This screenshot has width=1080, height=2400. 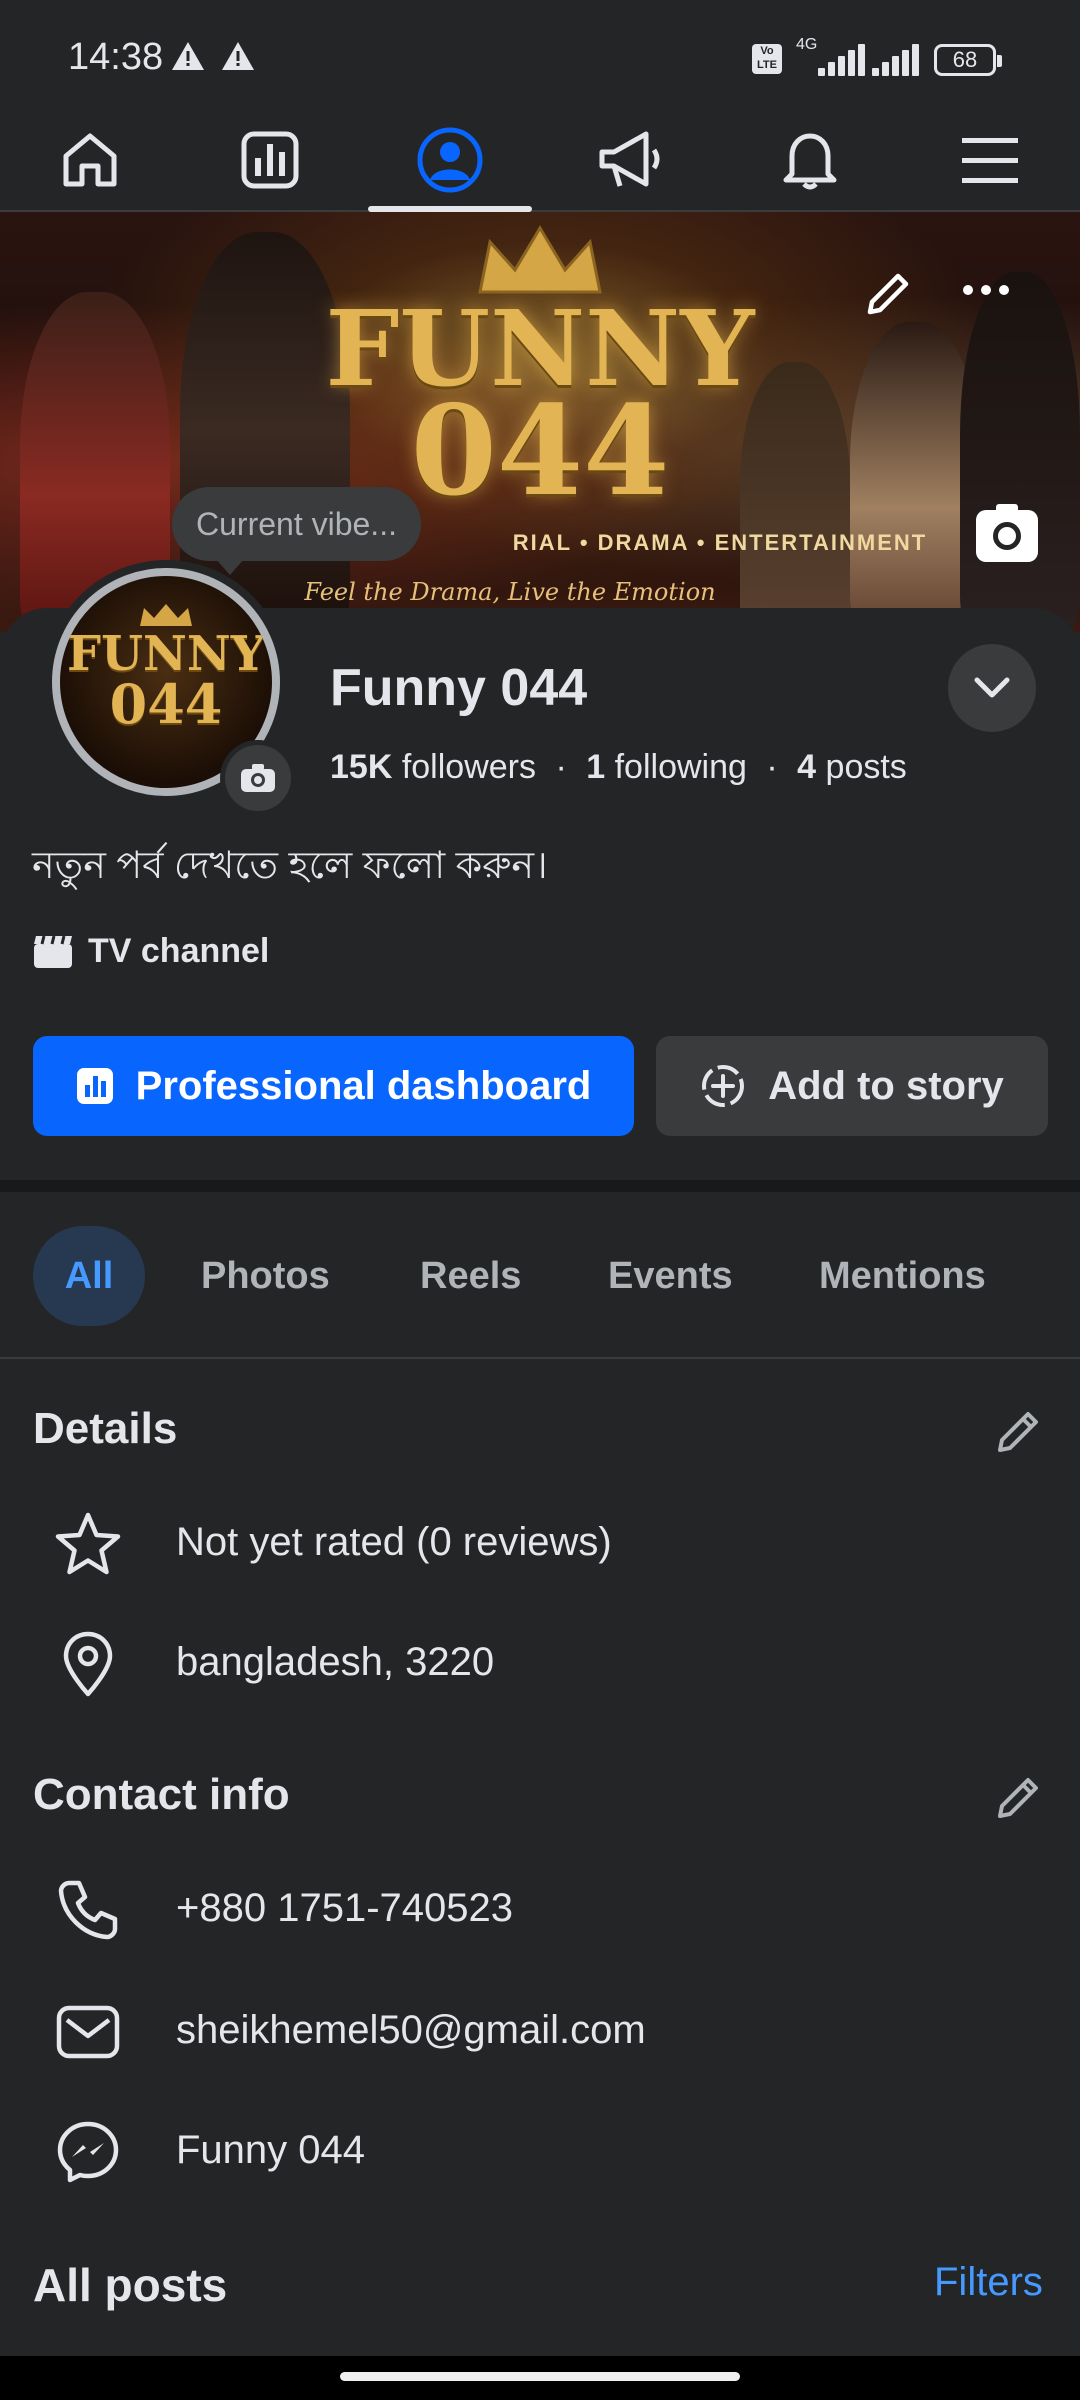 What do you see at coordinates (986, 290) in the screenshot?
I see `more-options-icon` at bounding box center [986, 290].